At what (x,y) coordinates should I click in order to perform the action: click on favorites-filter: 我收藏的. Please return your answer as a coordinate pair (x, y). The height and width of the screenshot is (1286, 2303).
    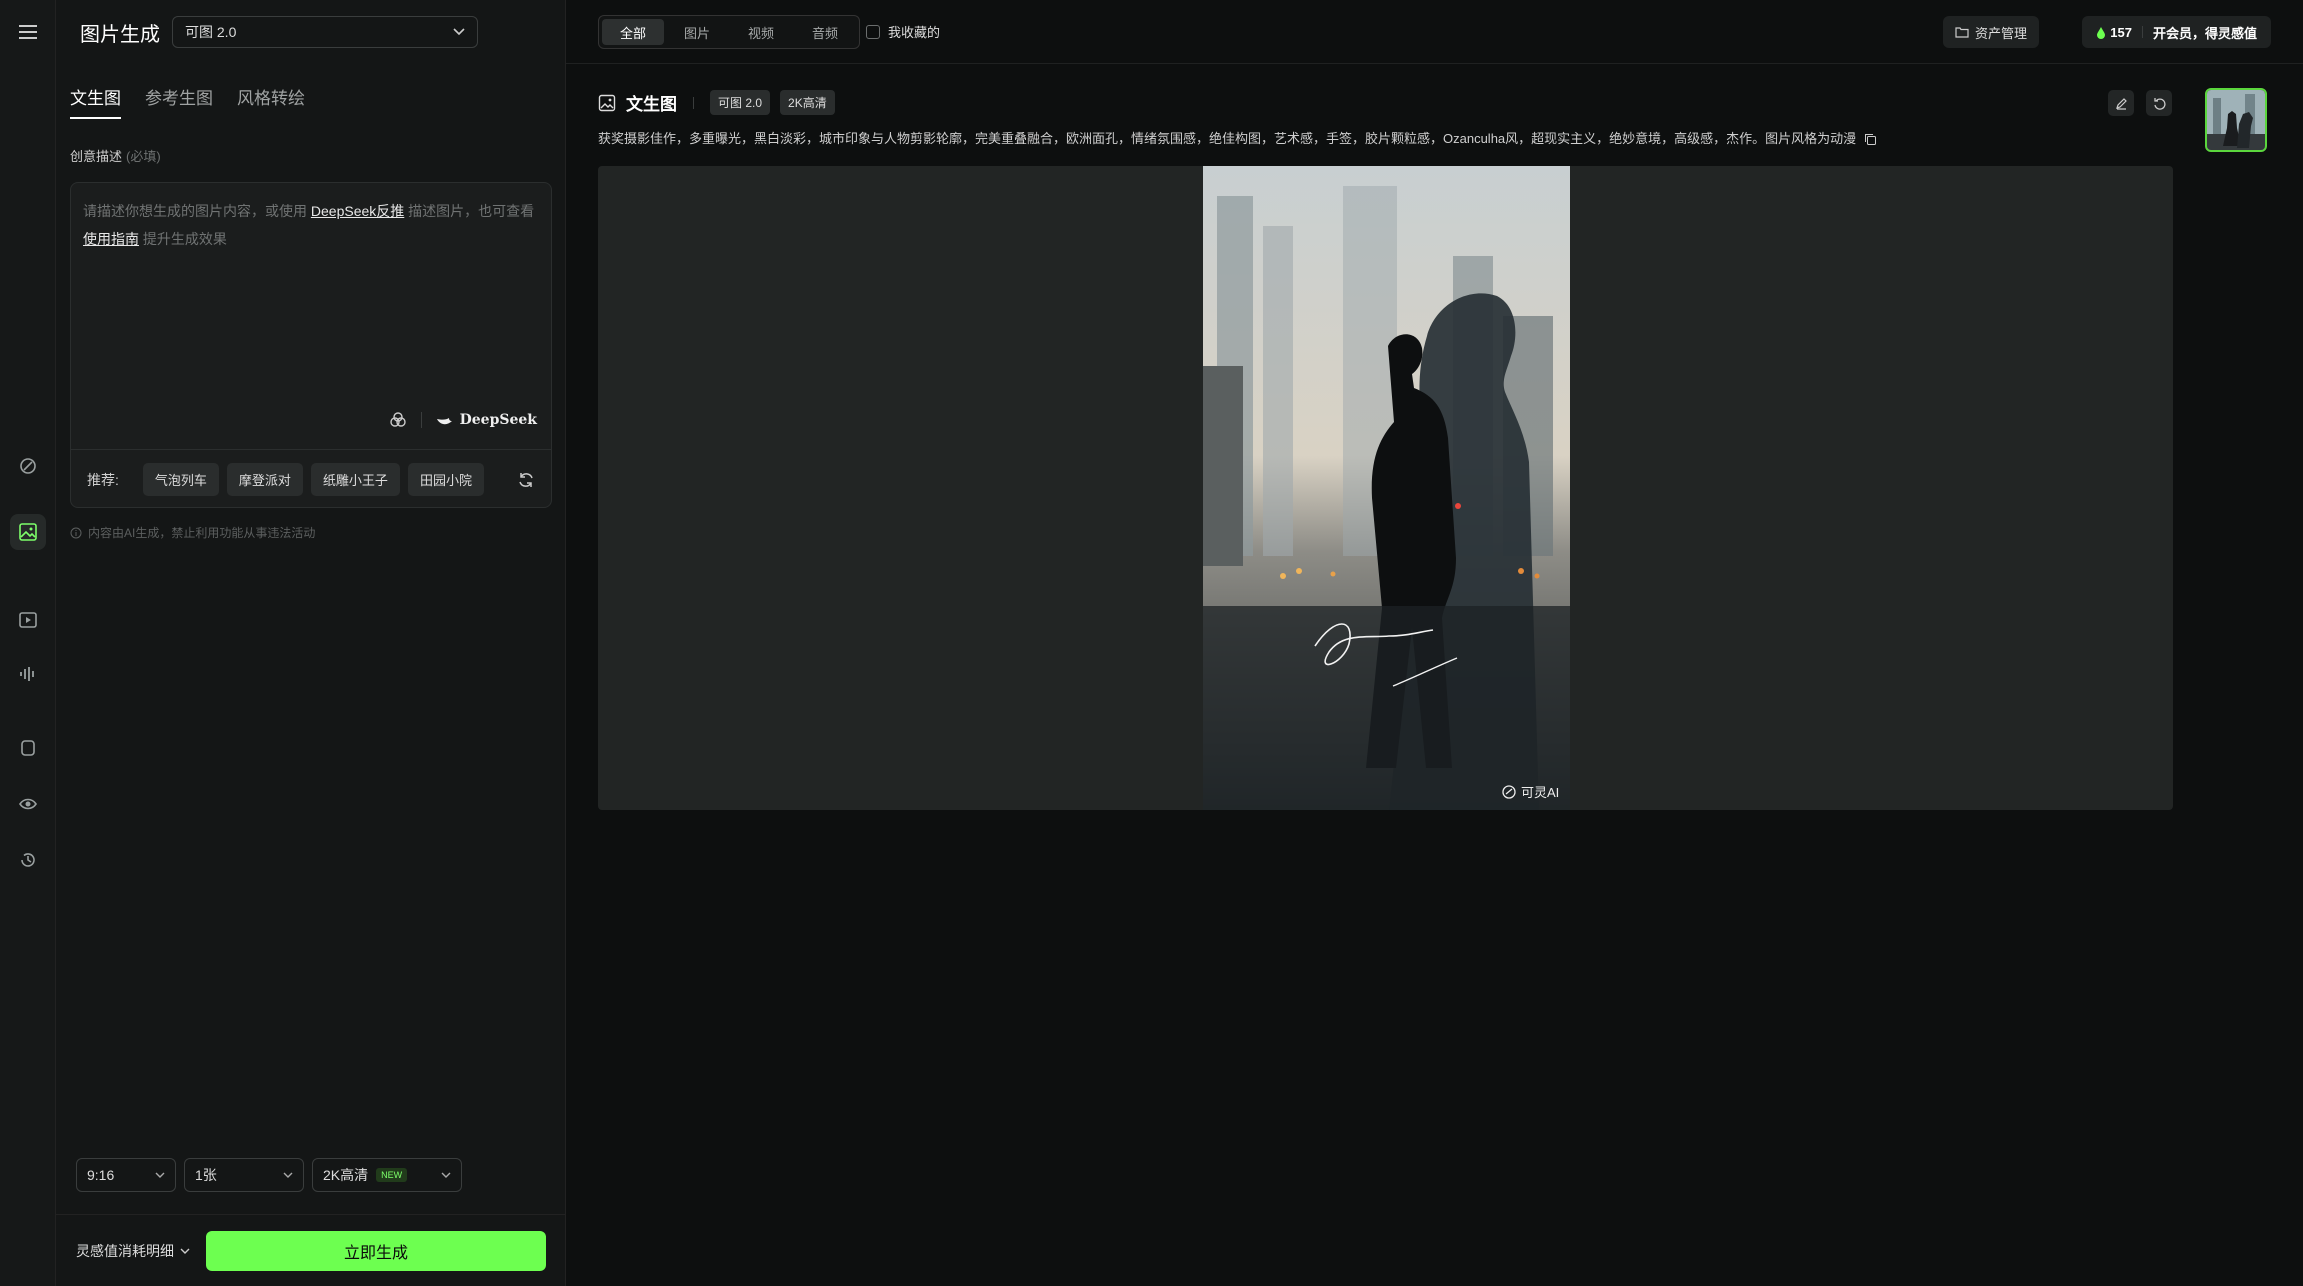
    Looking at the image, I should click on (903, 31).